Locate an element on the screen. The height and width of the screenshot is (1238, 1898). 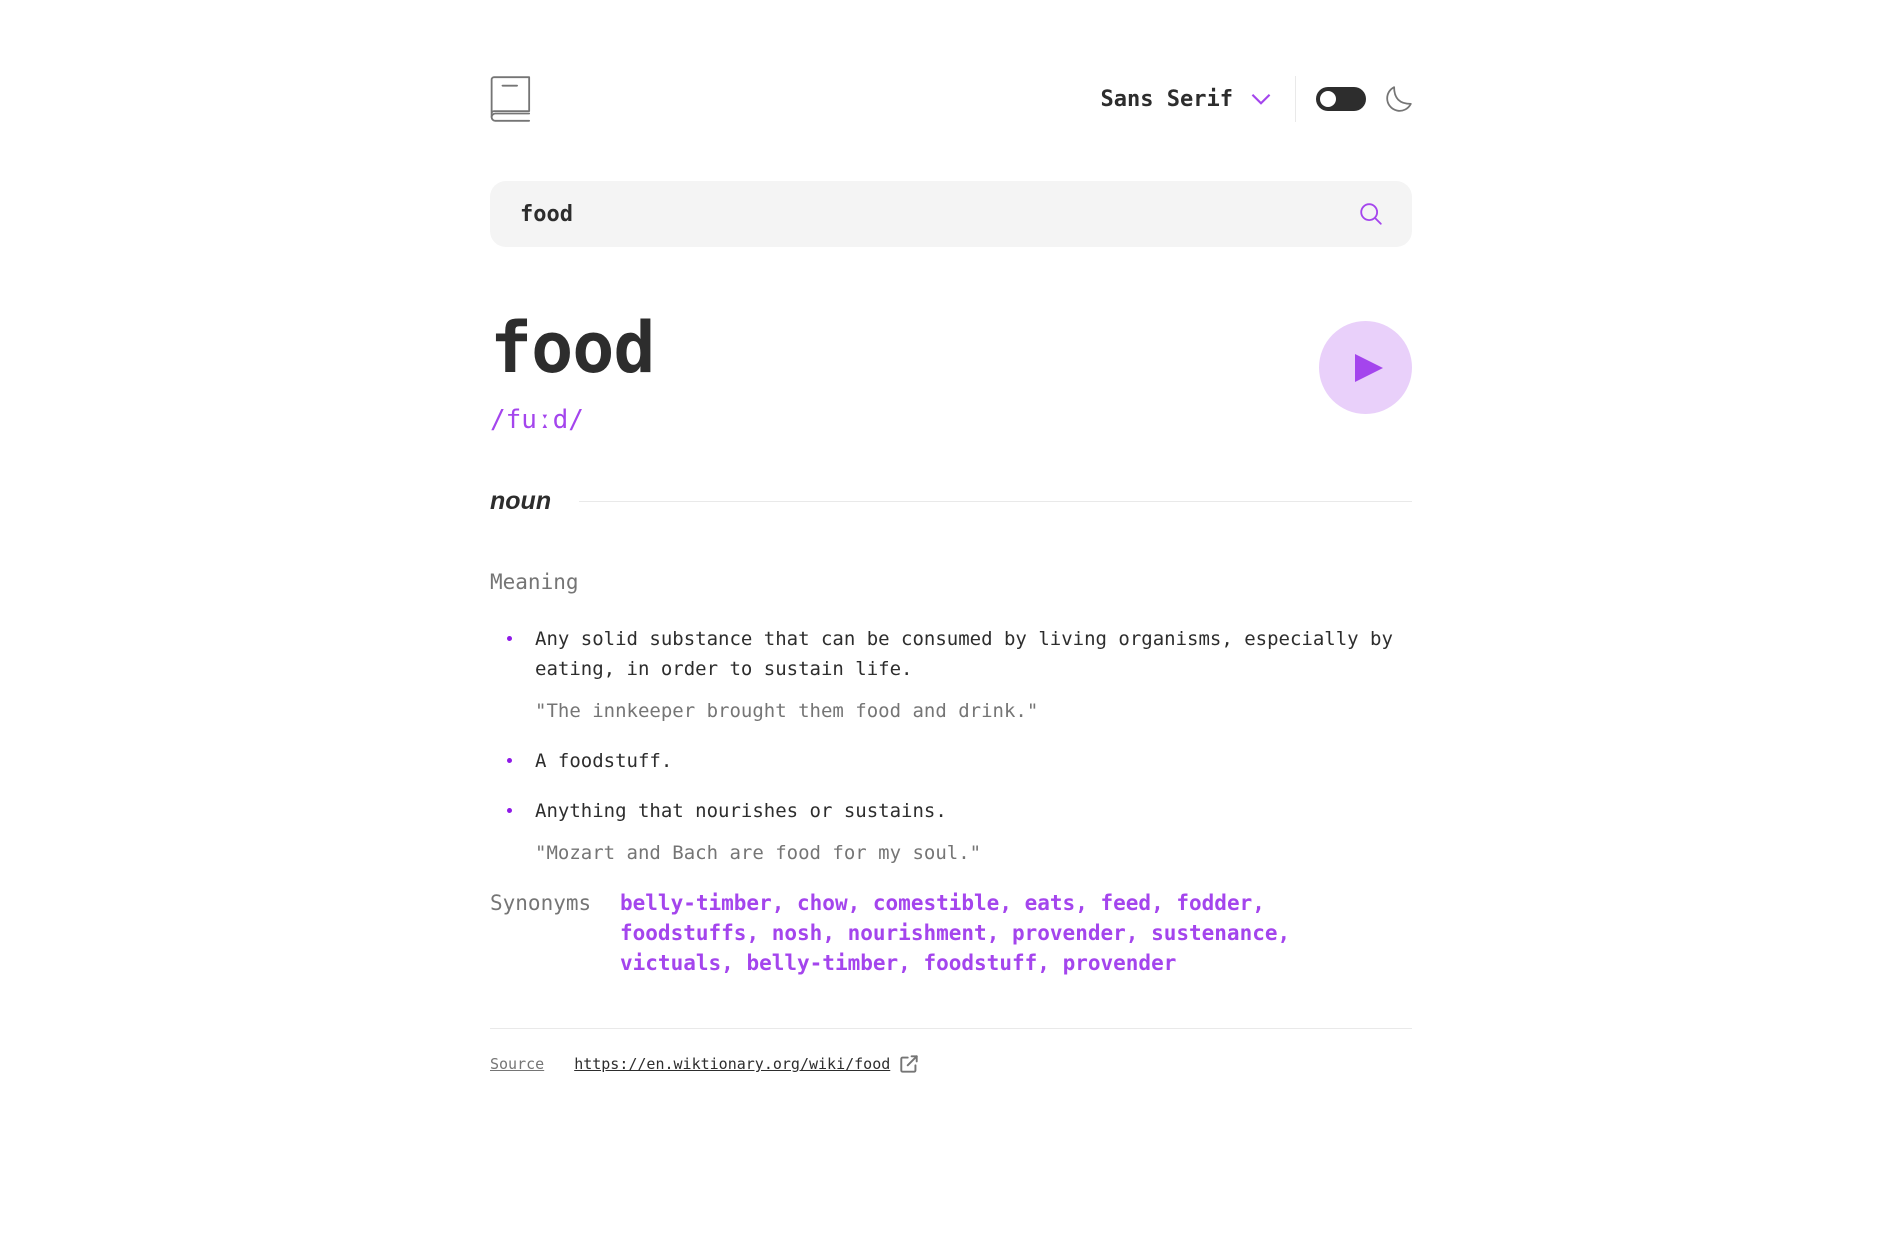
definition-text: Anything that nourishes or sustains. is located at coordinates (741, 811).